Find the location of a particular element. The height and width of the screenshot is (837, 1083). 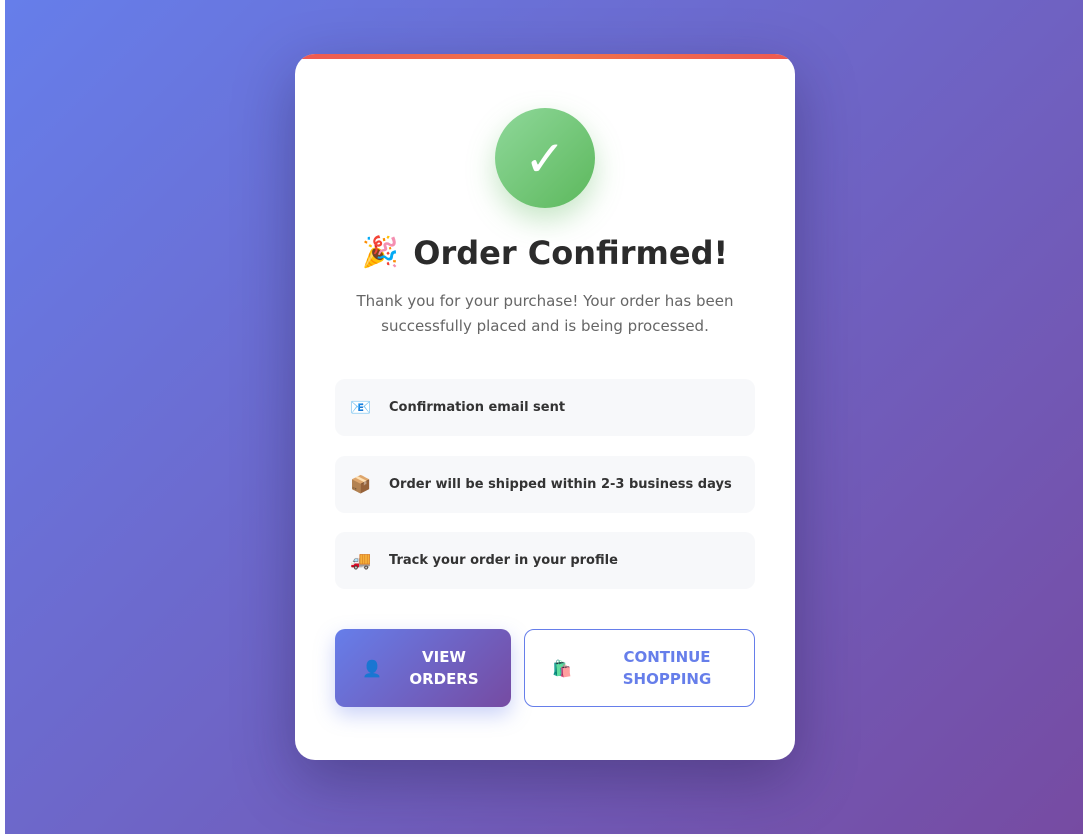

info-item-tracking: 🚚 Track your order in your profile is located at coordinates (545, 560).